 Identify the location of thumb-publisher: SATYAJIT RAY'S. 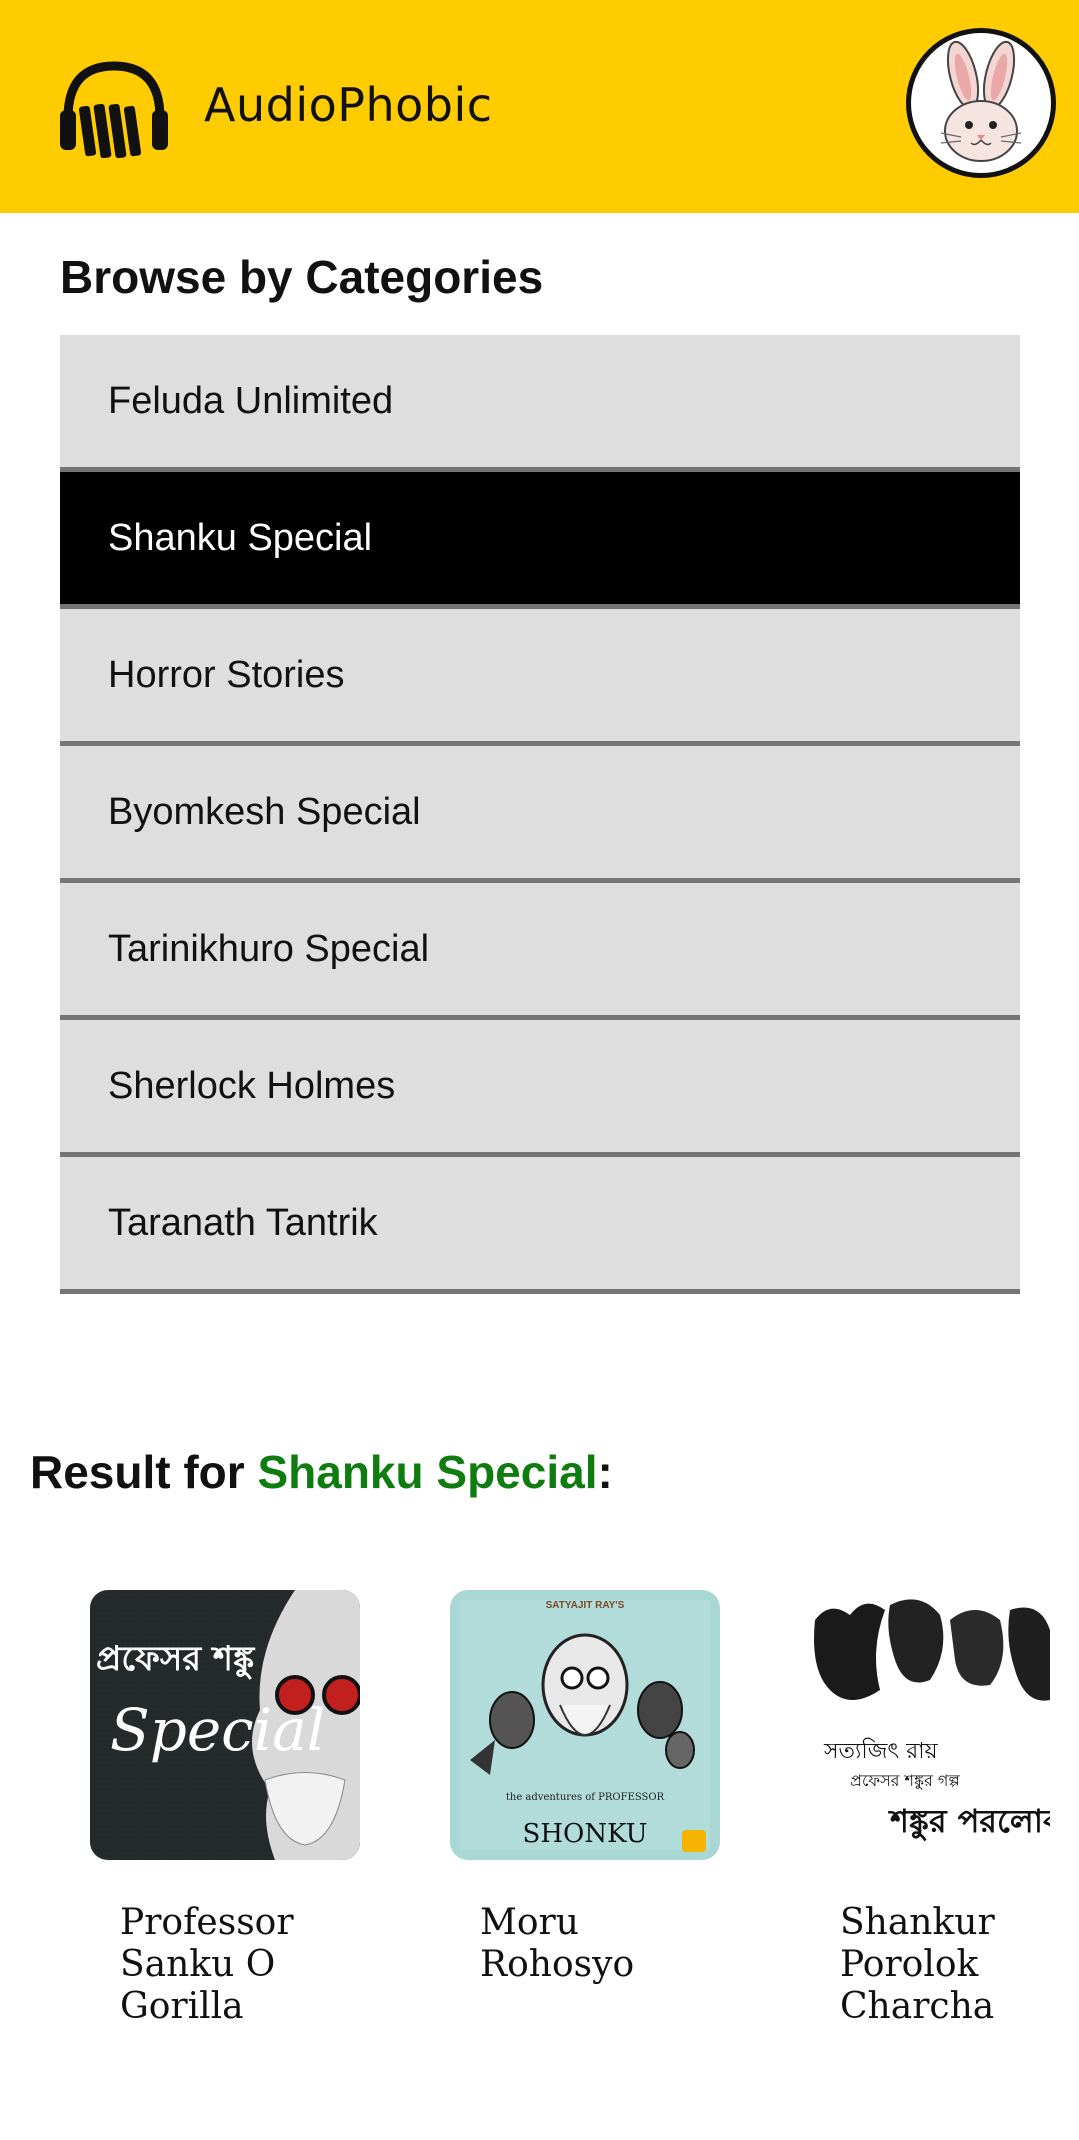
(585, 1605).